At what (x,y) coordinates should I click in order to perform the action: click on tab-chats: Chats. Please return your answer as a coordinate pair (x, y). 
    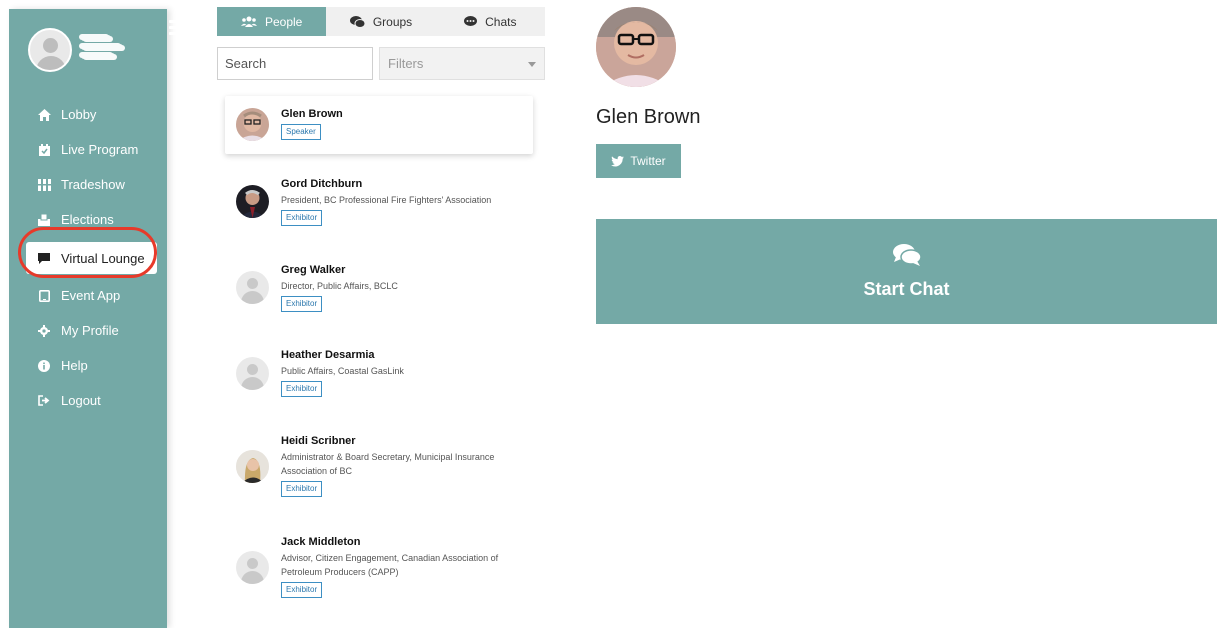
    Looking at the image, I should click on (490, 21).